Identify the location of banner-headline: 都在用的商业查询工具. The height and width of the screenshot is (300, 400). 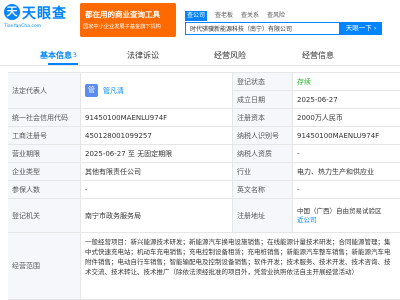
(122, 14).